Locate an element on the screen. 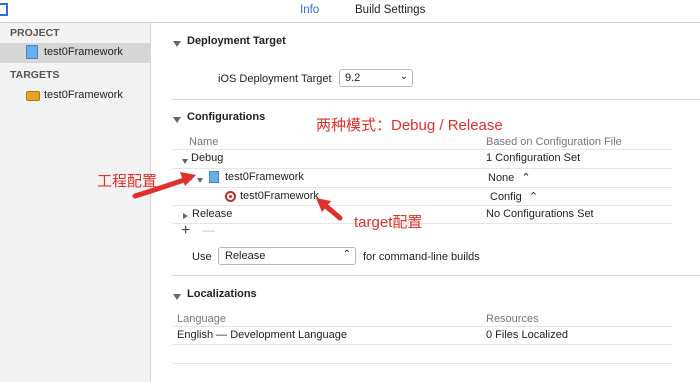 This screenshot has height=382, width=700. annotation-target-config: target配置 is located at coordinates (388, 222).